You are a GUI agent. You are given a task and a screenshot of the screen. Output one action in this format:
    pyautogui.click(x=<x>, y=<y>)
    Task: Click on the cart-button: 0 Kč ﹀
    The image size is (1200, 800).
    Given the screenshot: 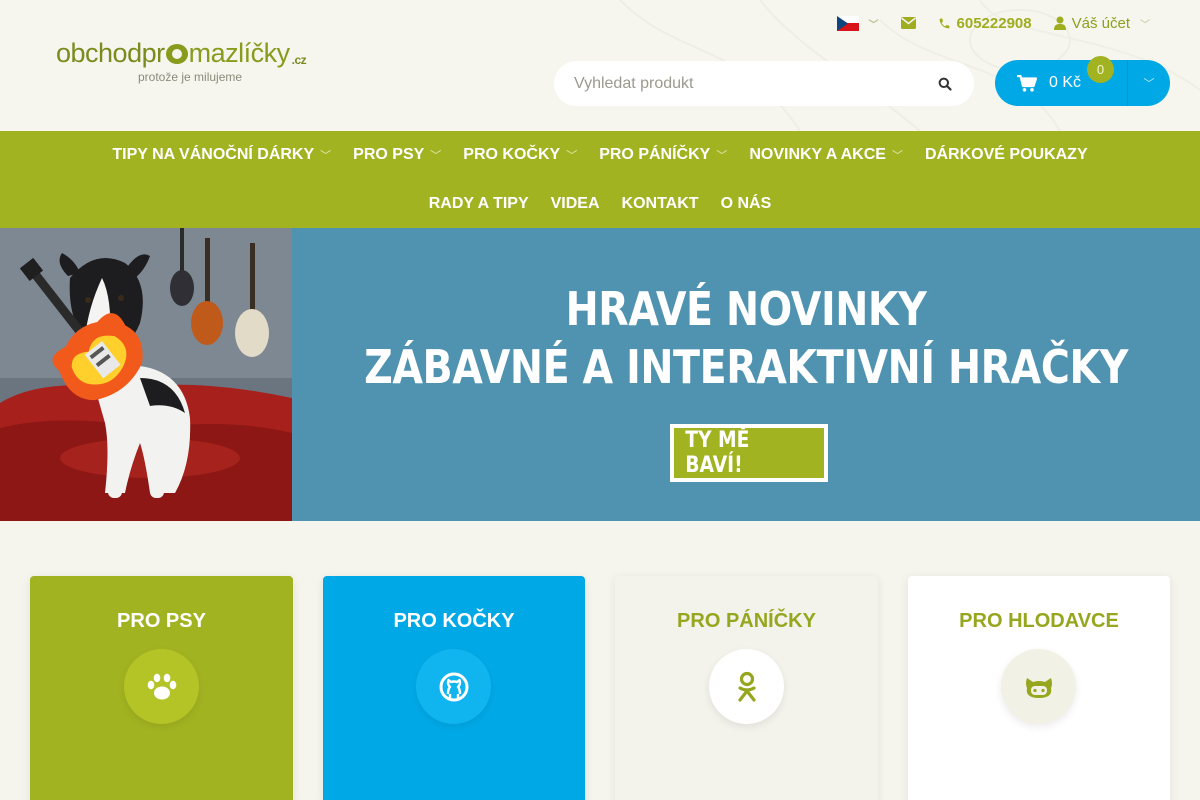 What is the action you would take?
    pyautogui.click(x=1082, y=83)
    